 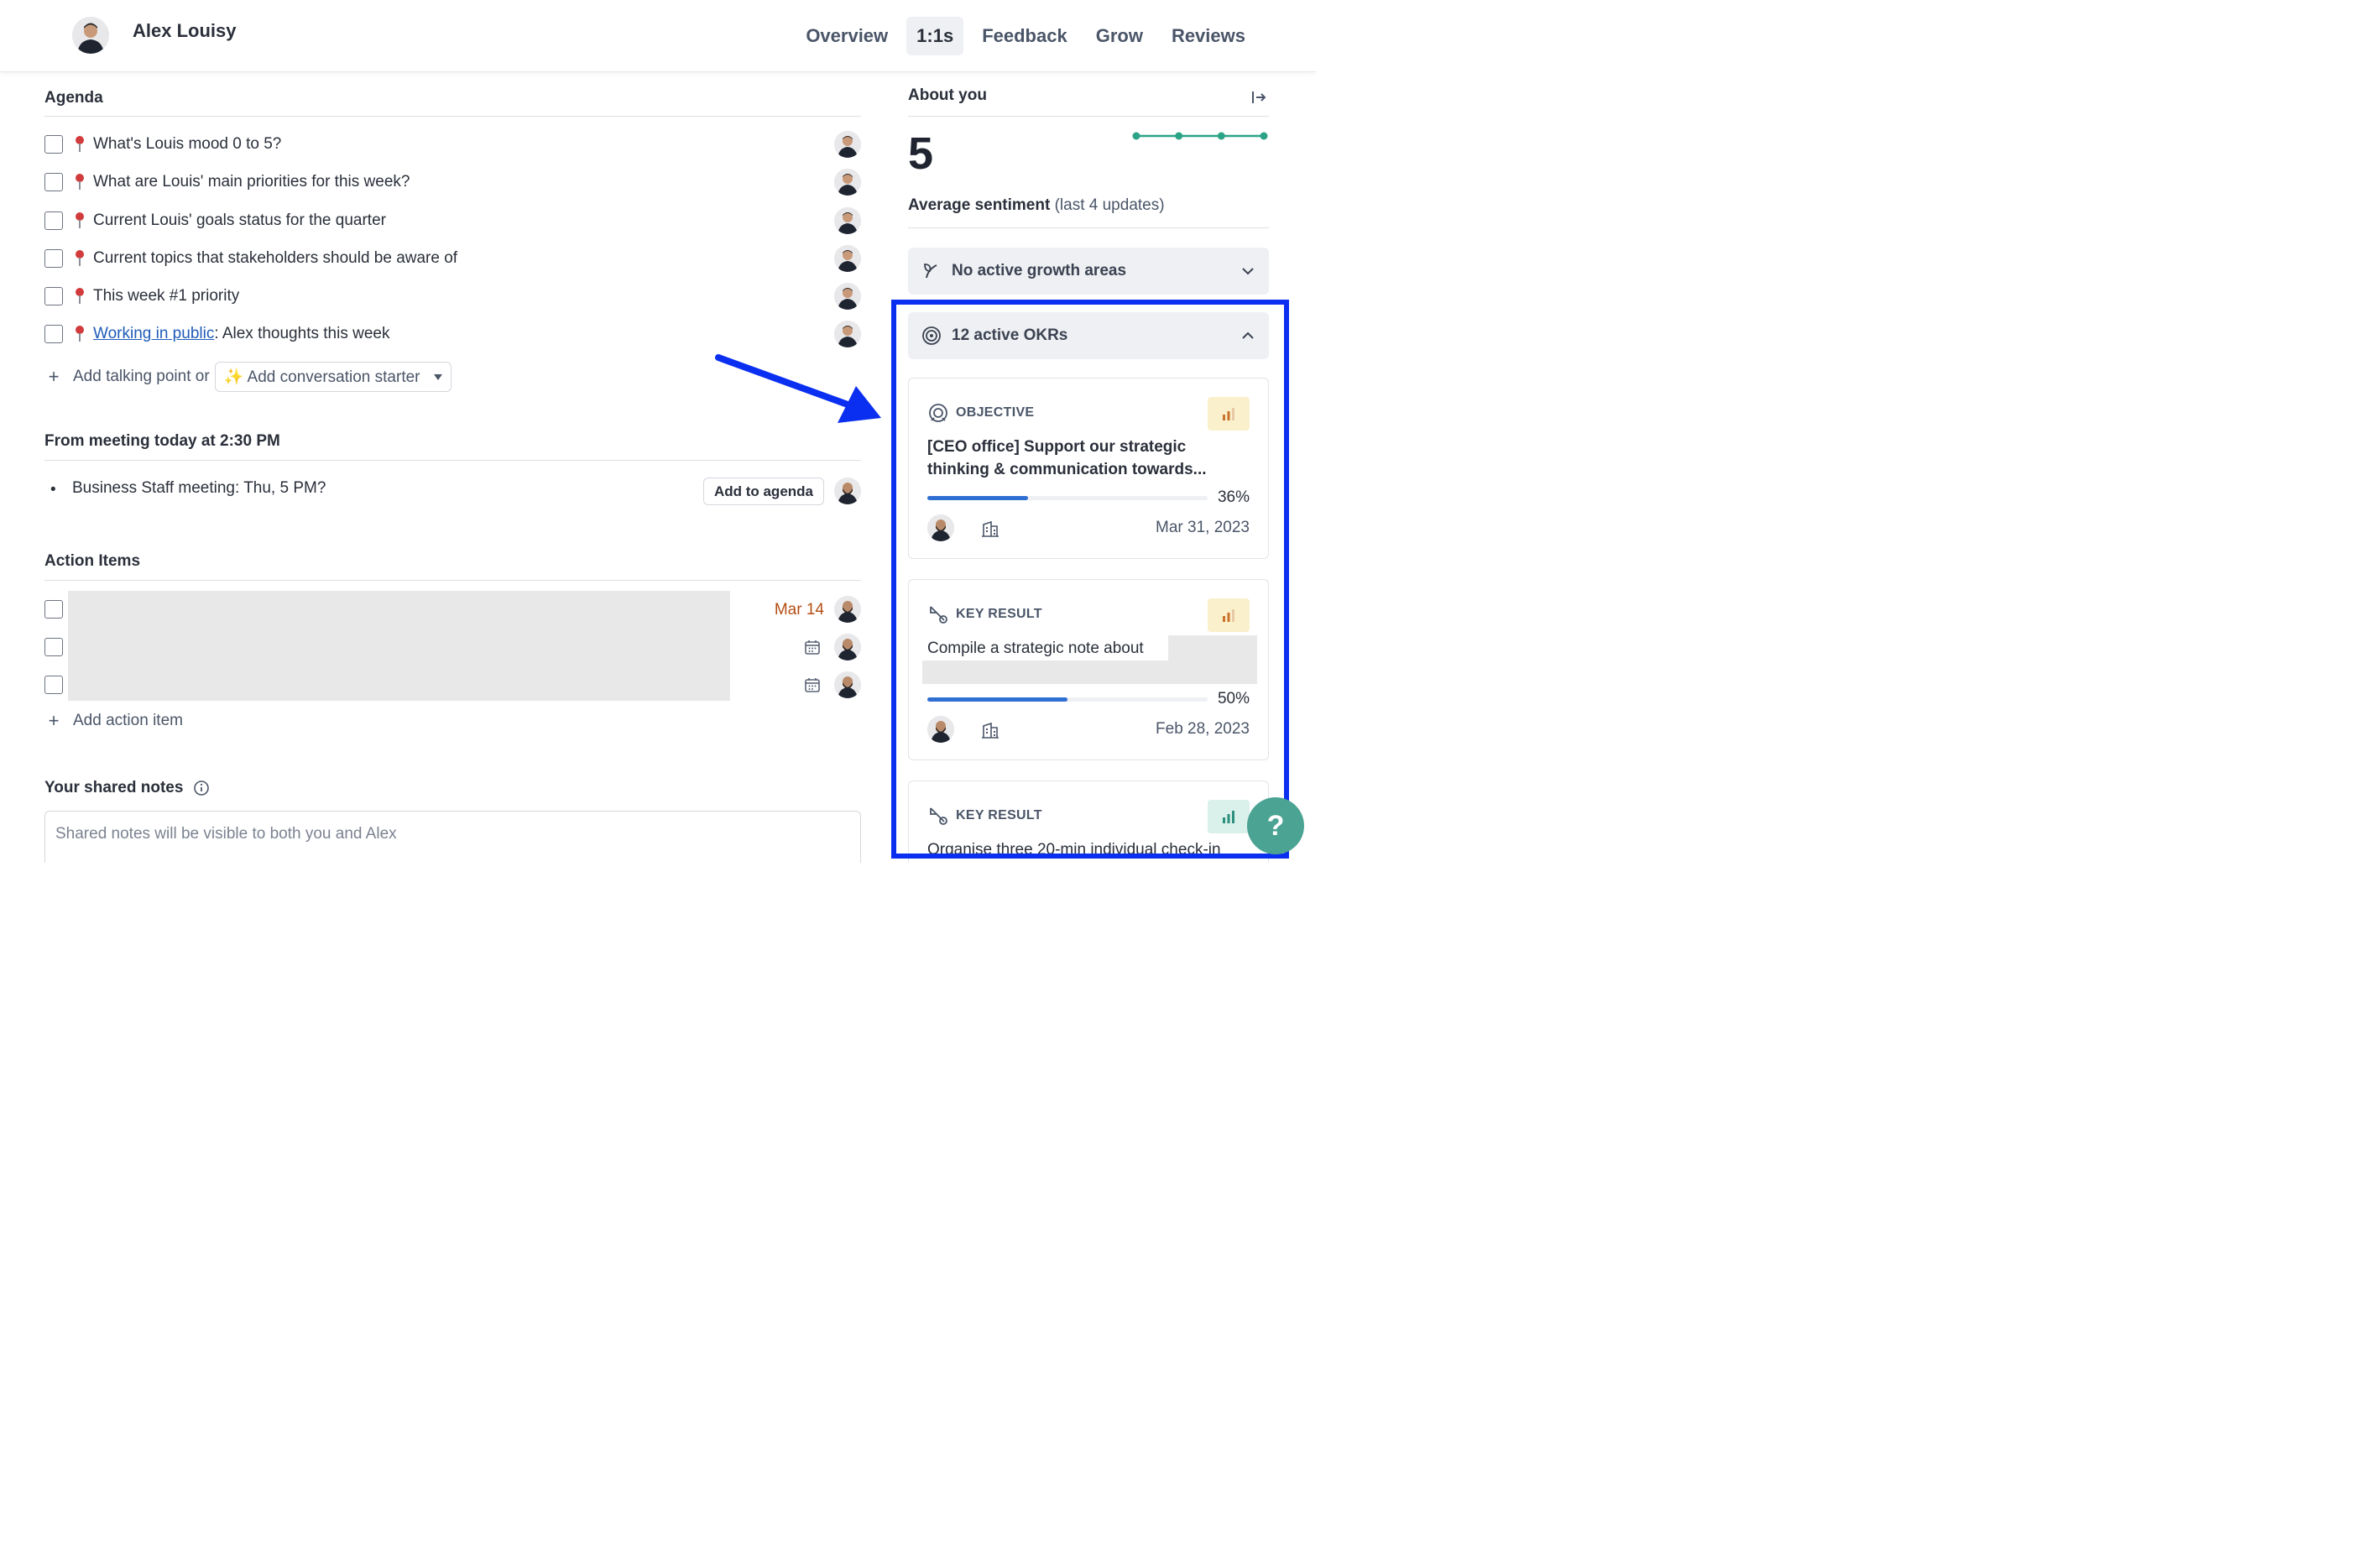 What do you see at coordinates (185, 30) in the screenshot?
I see `user-name: Alex Louisy` at bounding box center [185, 30].